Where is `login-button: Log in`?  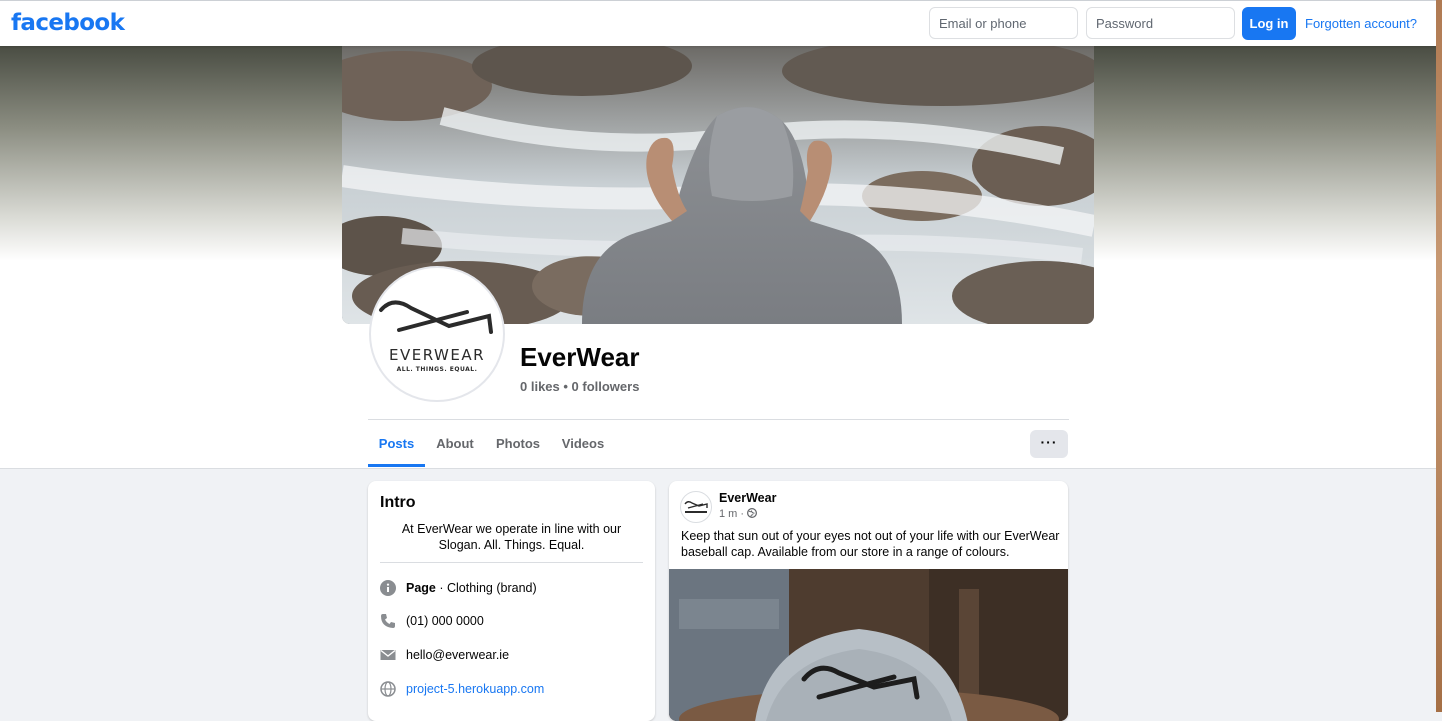 login-button: Log in is located at coordinates (1269, 23).